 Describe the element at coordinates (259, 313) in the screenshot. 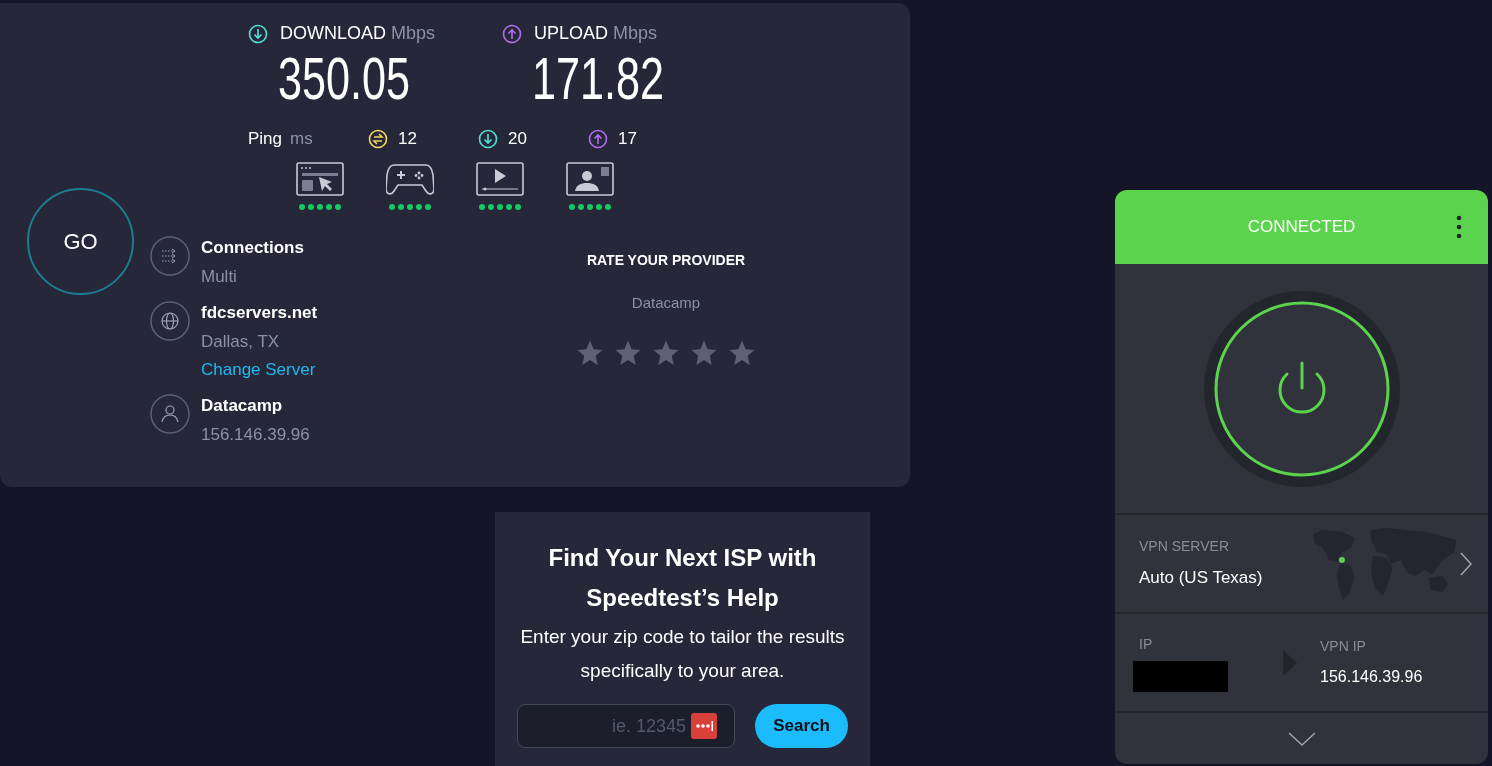

I see `info-title: fdcservers.net` at that location.